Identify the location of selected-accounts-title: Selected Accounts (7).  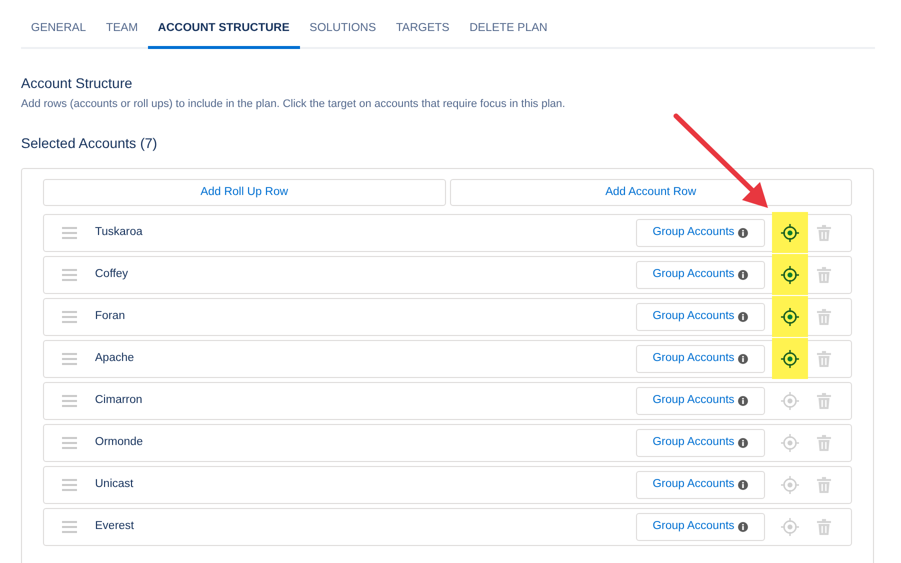
(89, 143).